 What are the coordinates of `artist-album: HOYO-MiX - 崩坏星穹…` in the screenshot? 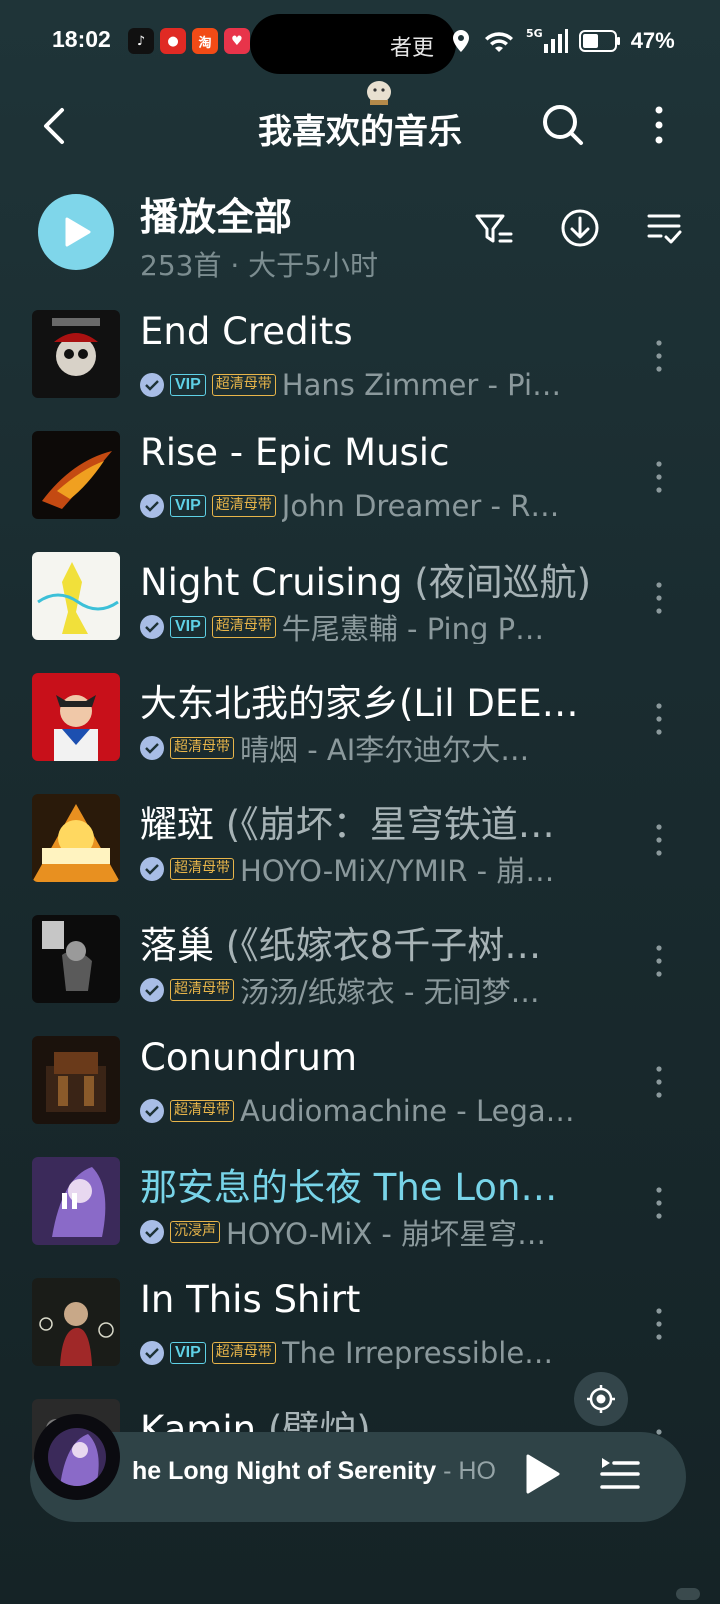 It's located at (386, 1233).